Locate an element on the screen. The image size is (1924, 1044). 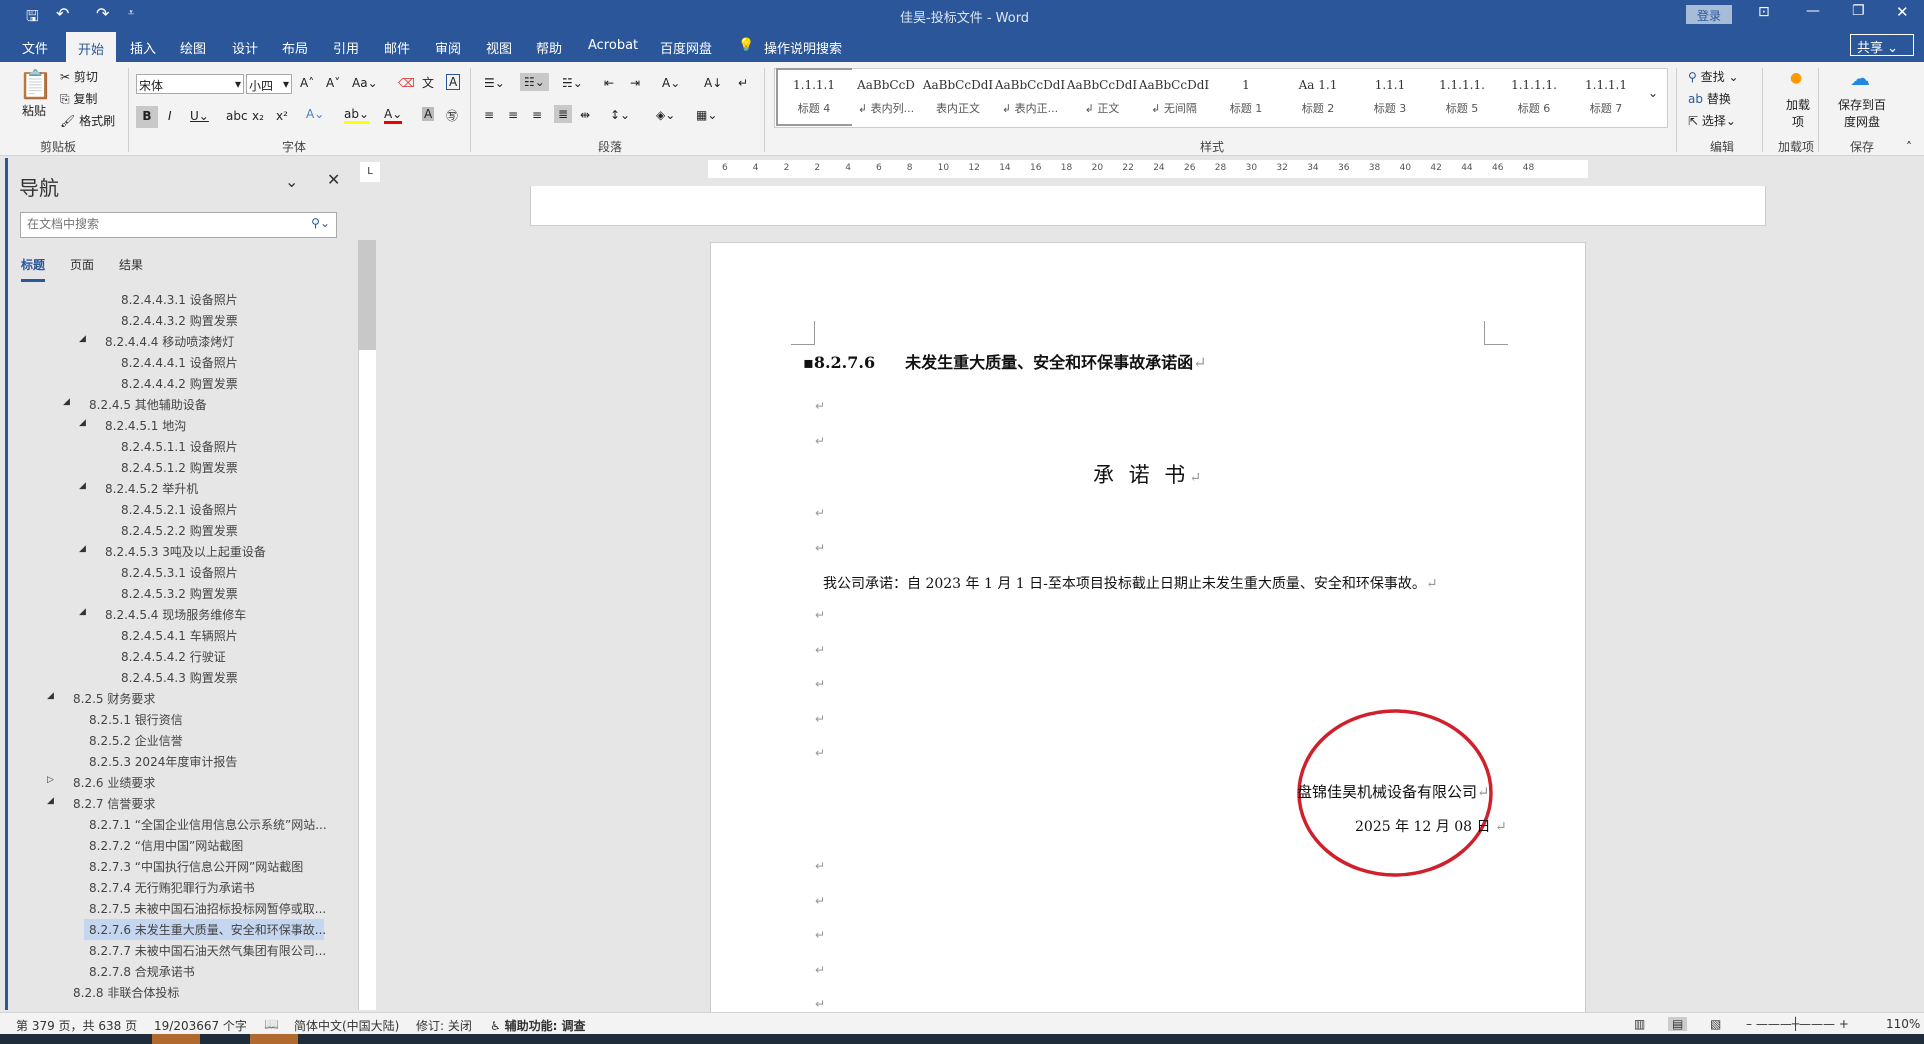
search-icon: ⚲⌄ is located at coordinates (320, 223).